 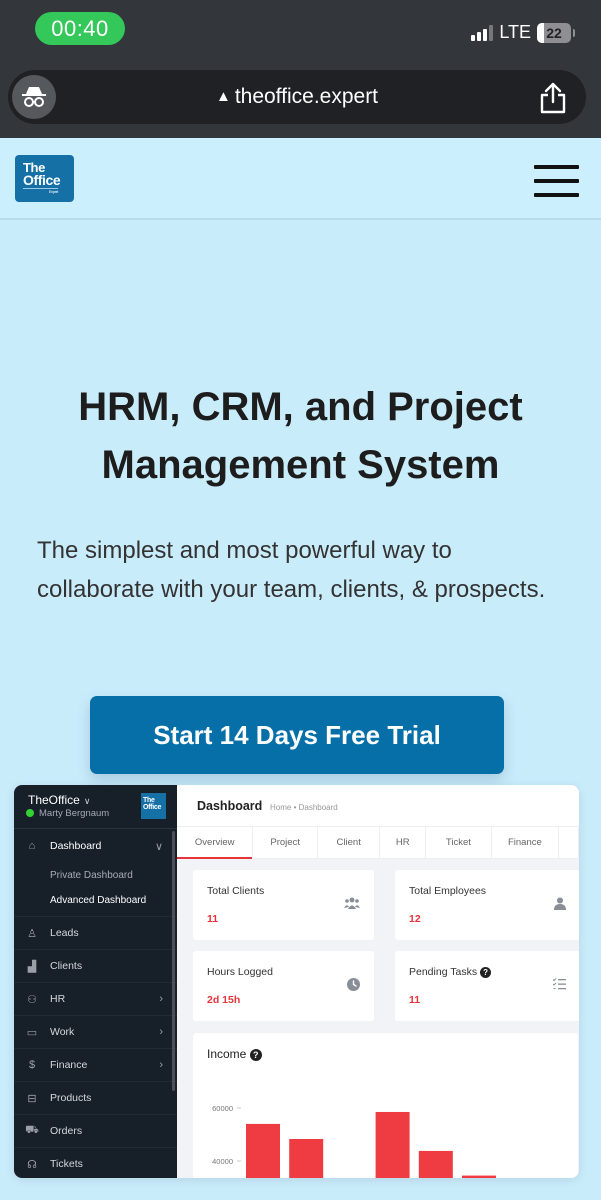 I want to click on tasks-icon, so click(x=559, y=985).